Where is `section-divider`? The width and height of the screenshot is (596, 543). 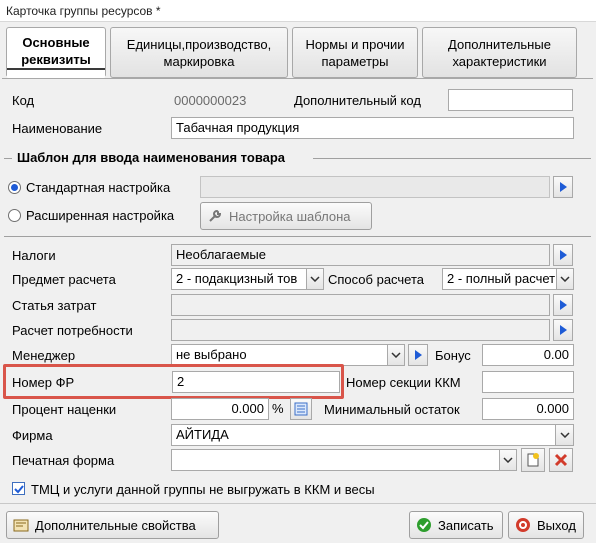
section-divider is located at coordinates (297, 236).